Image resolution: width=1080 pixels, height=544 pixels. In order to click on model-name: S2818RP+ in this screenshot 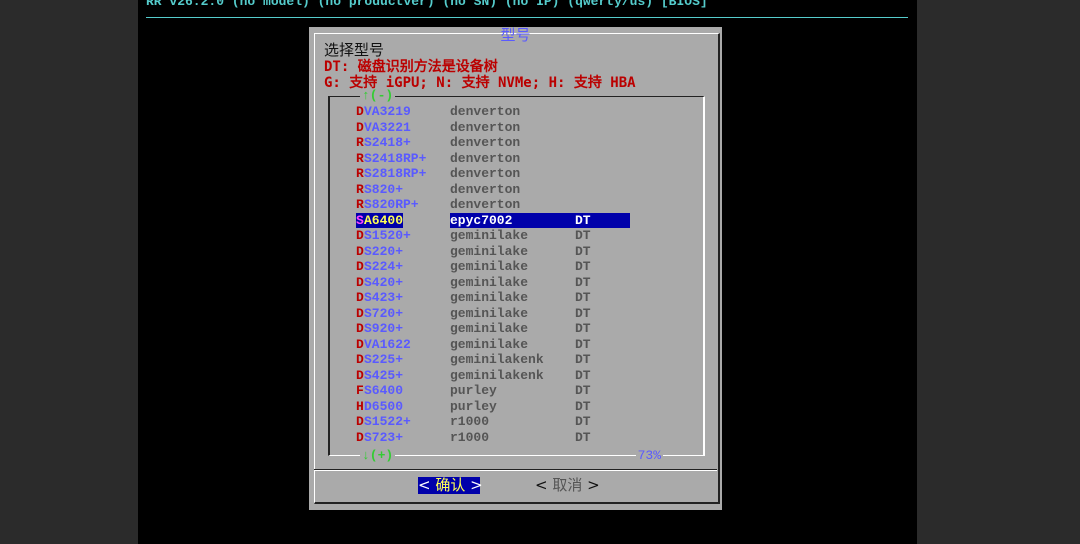, I will do `click(395, 173)`.